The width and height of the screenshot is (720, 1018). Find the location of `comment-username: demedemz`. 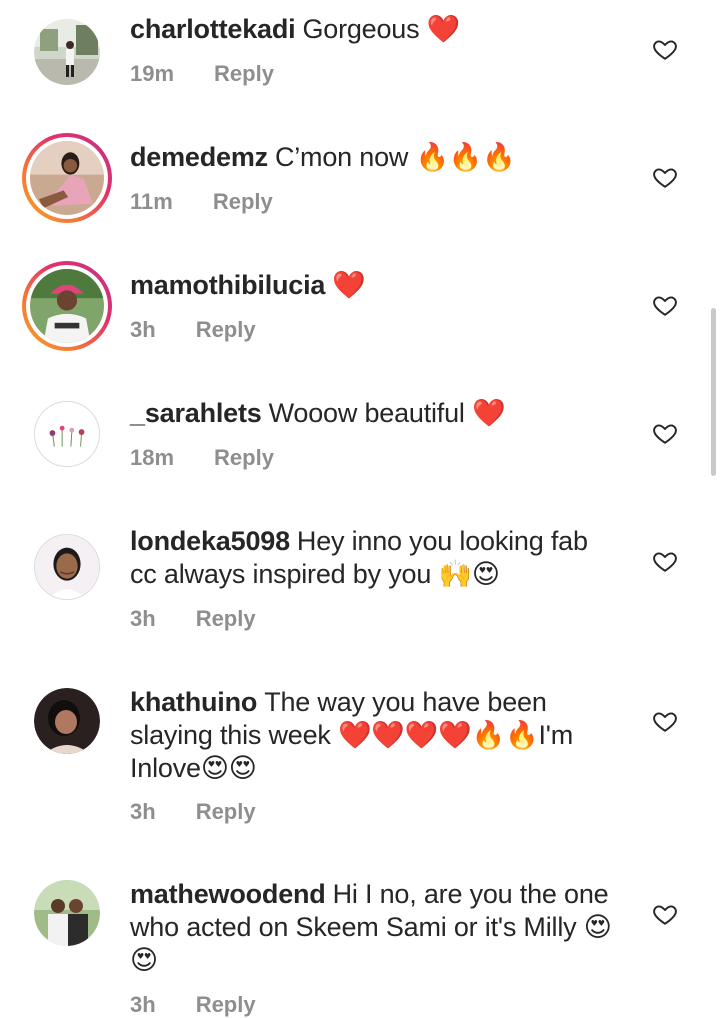

comment-username: demedemz is located at coordinates (199, 157).